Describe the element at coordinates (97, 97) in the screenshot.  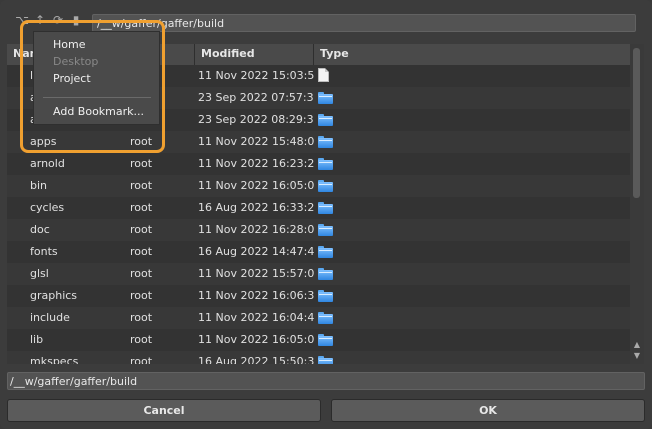
I see `menu-separator` at that location.